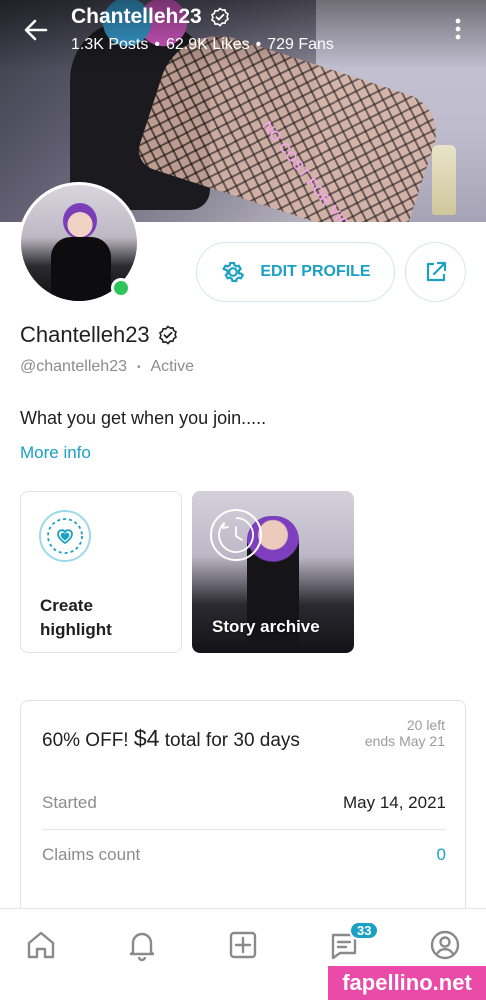 This screenshot has height=1000, width=486. What do you see at coordinates (66, 605) in the screenshot?
I see `create-highlight-label-line1: Create` at bounding box center [66, 605].